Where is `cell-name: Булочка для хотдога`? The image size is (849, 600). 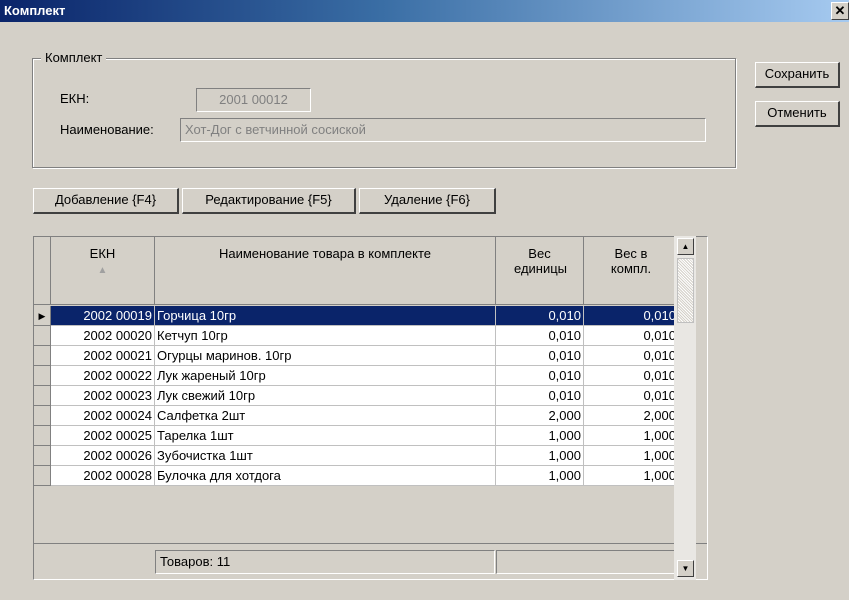 cell-name: Булочка для хотдога is located at coordinates (325, 476).